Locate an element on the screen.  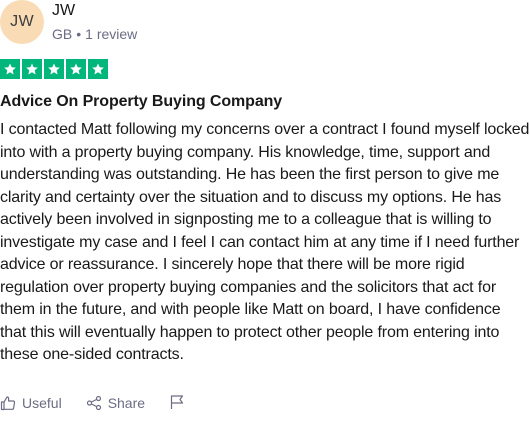
star-rating is located at coordinates (55, 69).